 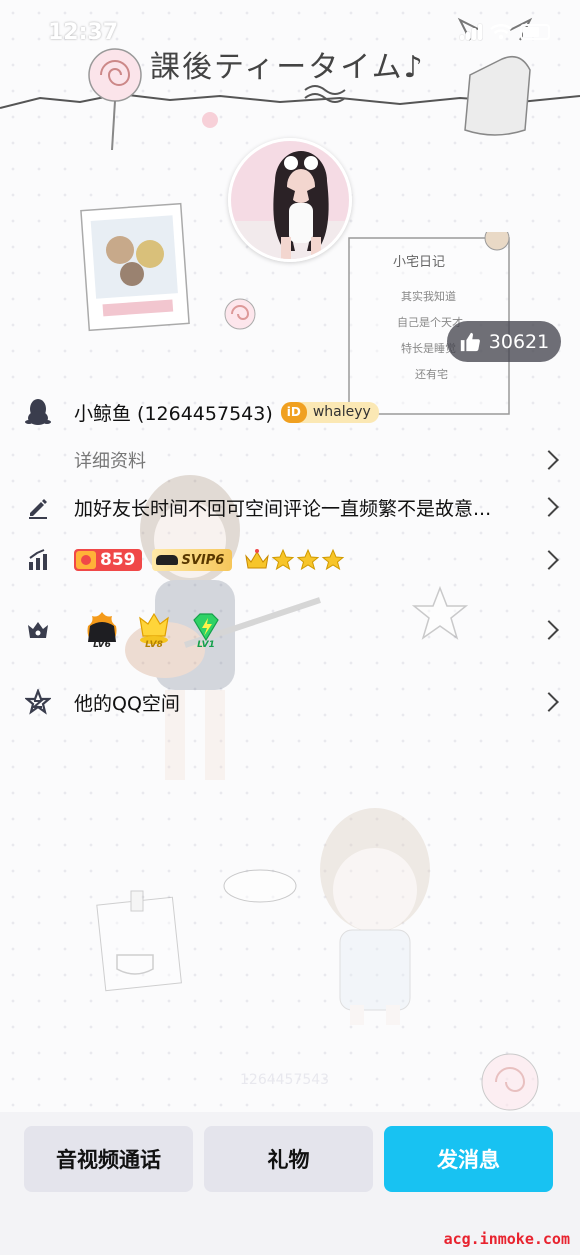 What do you see at coordinates (257, 559) in the screenshot?
I see `crown-icon` at bounding box center [257, 559].